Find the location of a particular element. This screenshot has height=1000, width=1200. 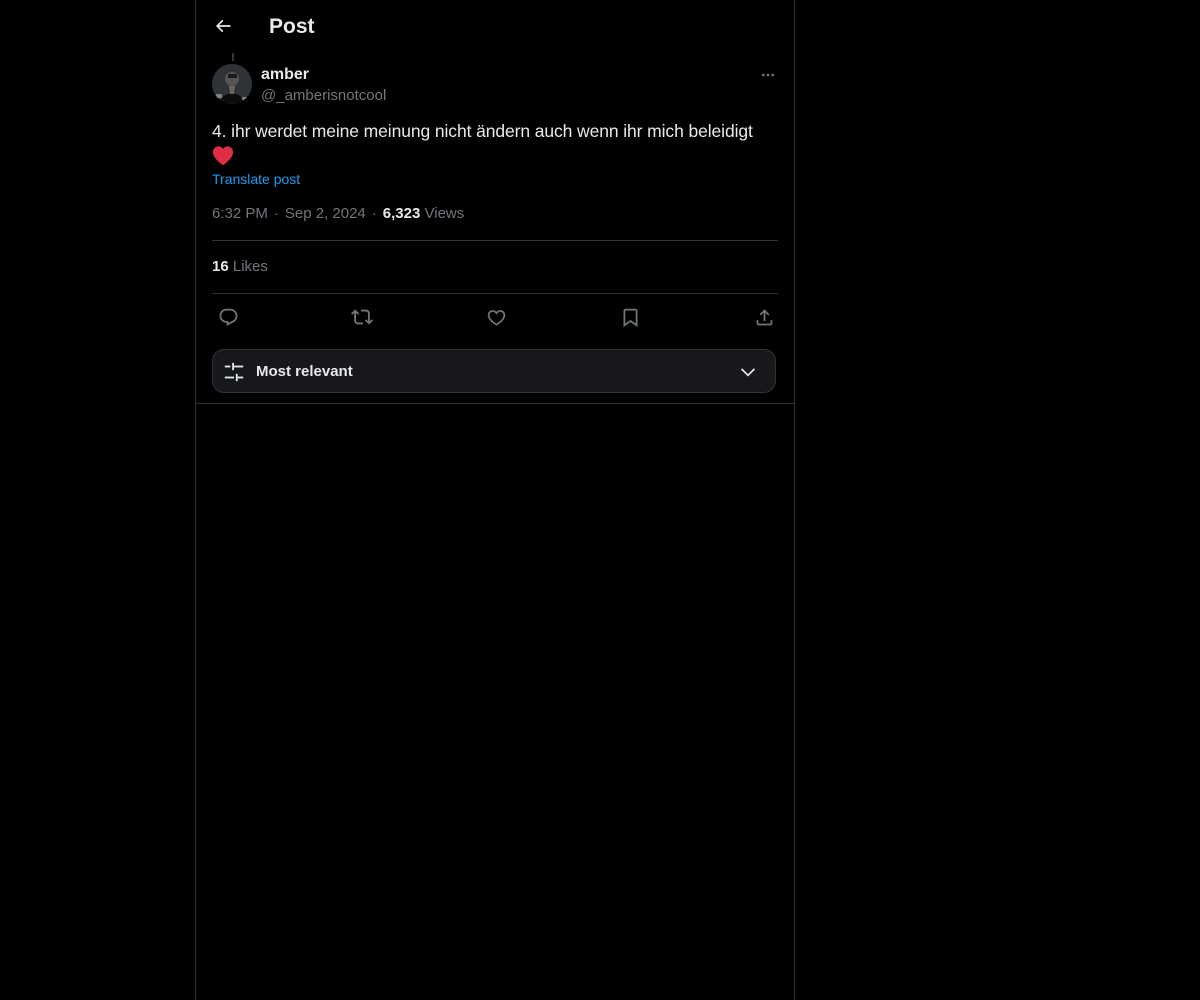

repost-button is located at coordinates (362, 317).